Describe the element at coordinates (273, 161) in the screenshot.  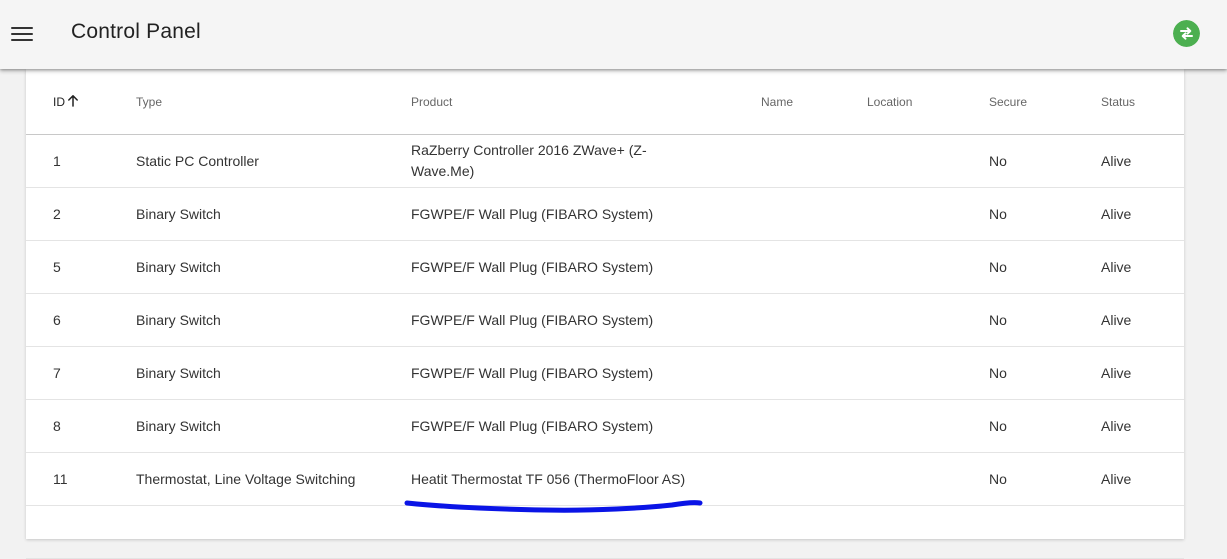
I see `cell-type: Static PC Controller` at that location.